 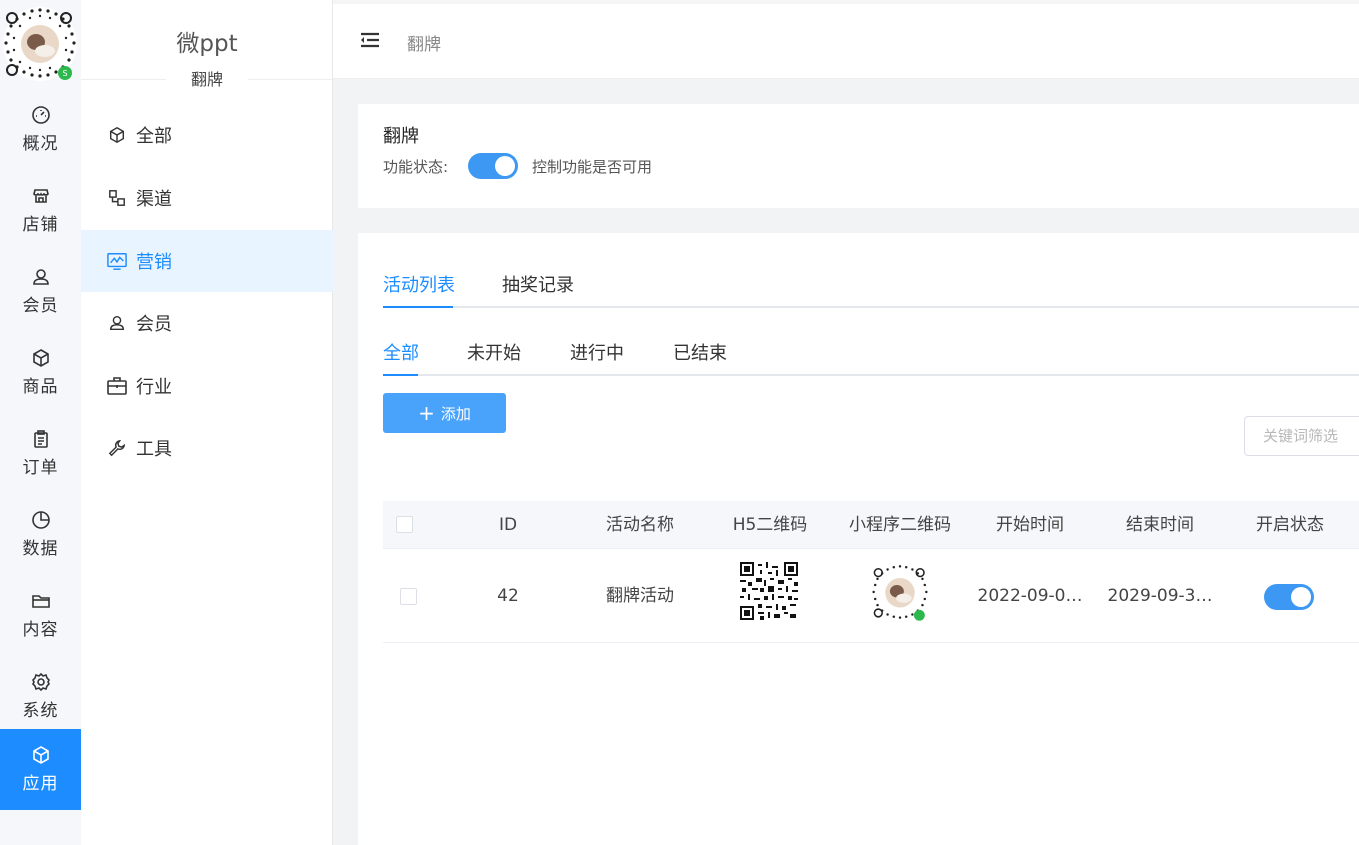 What do you see at coordinates (493, 166) in the screenshot?
I see `feature-status-switch` at bounding box center [493, 166].